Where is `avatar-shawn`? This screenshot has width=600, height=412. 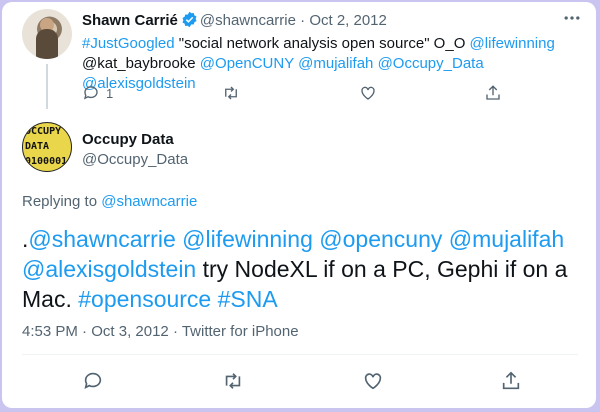 avatar-shawn is located at coordinates (47, 34).